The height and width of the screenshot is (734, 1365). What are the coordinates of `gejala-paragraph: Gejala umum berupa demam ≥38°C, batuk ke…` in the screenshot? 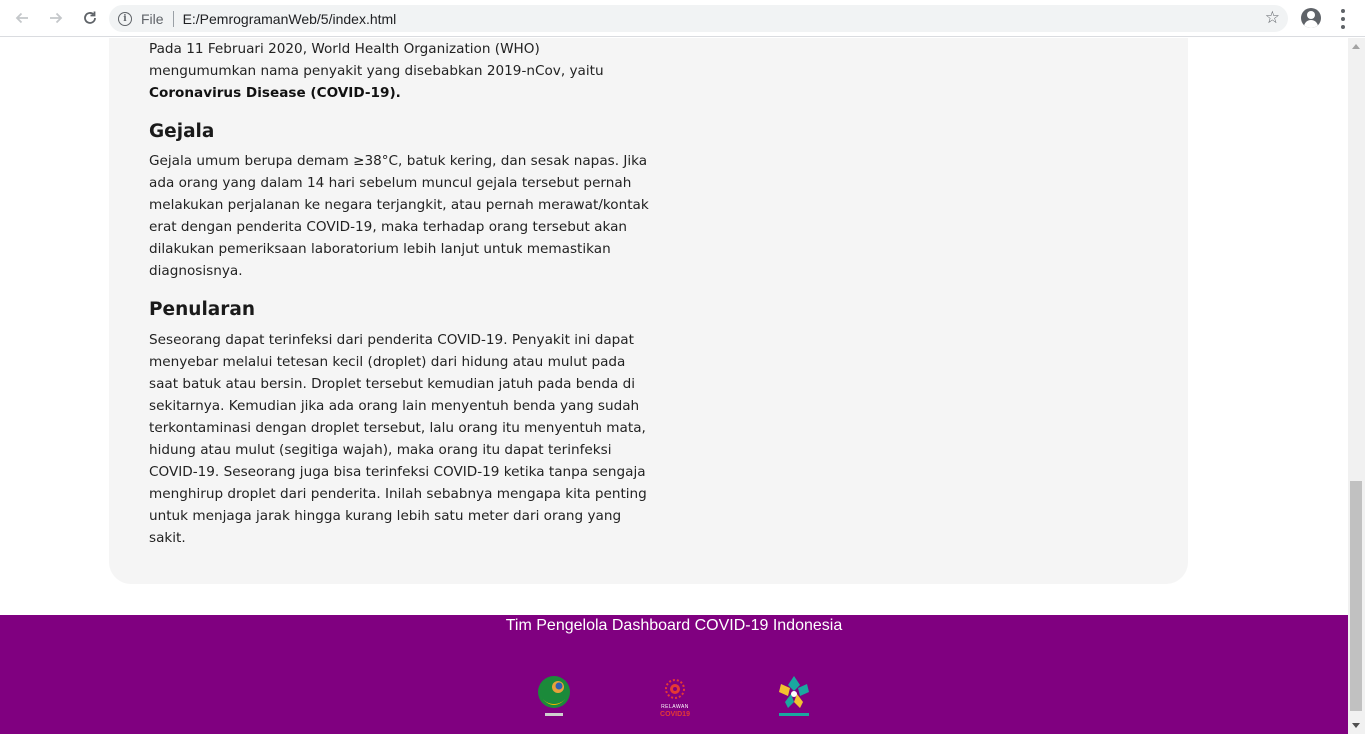 It's located at (399, 216).